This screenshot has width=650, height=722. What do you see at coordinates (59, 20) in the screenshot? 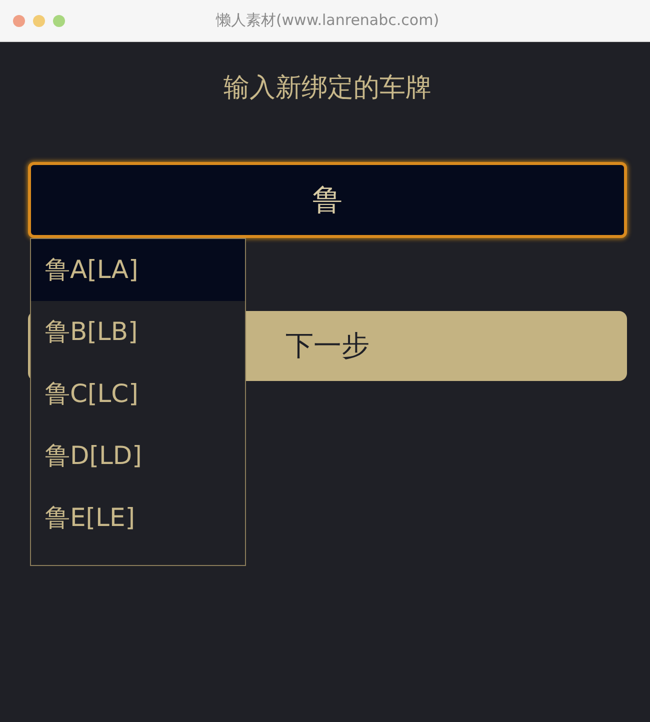
I see `maximize-icon` at bounding box center [59, 20].